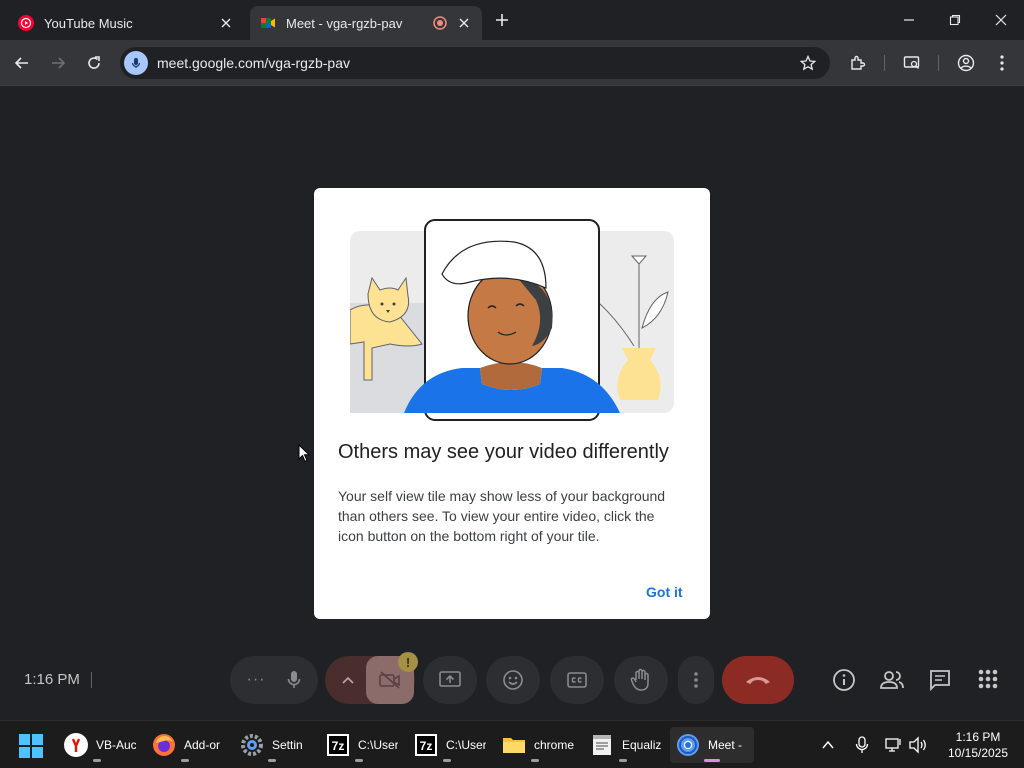 The height and width of the screenshot is (768, 1024). I want to click on raise-hand-button, so click(641, 680).